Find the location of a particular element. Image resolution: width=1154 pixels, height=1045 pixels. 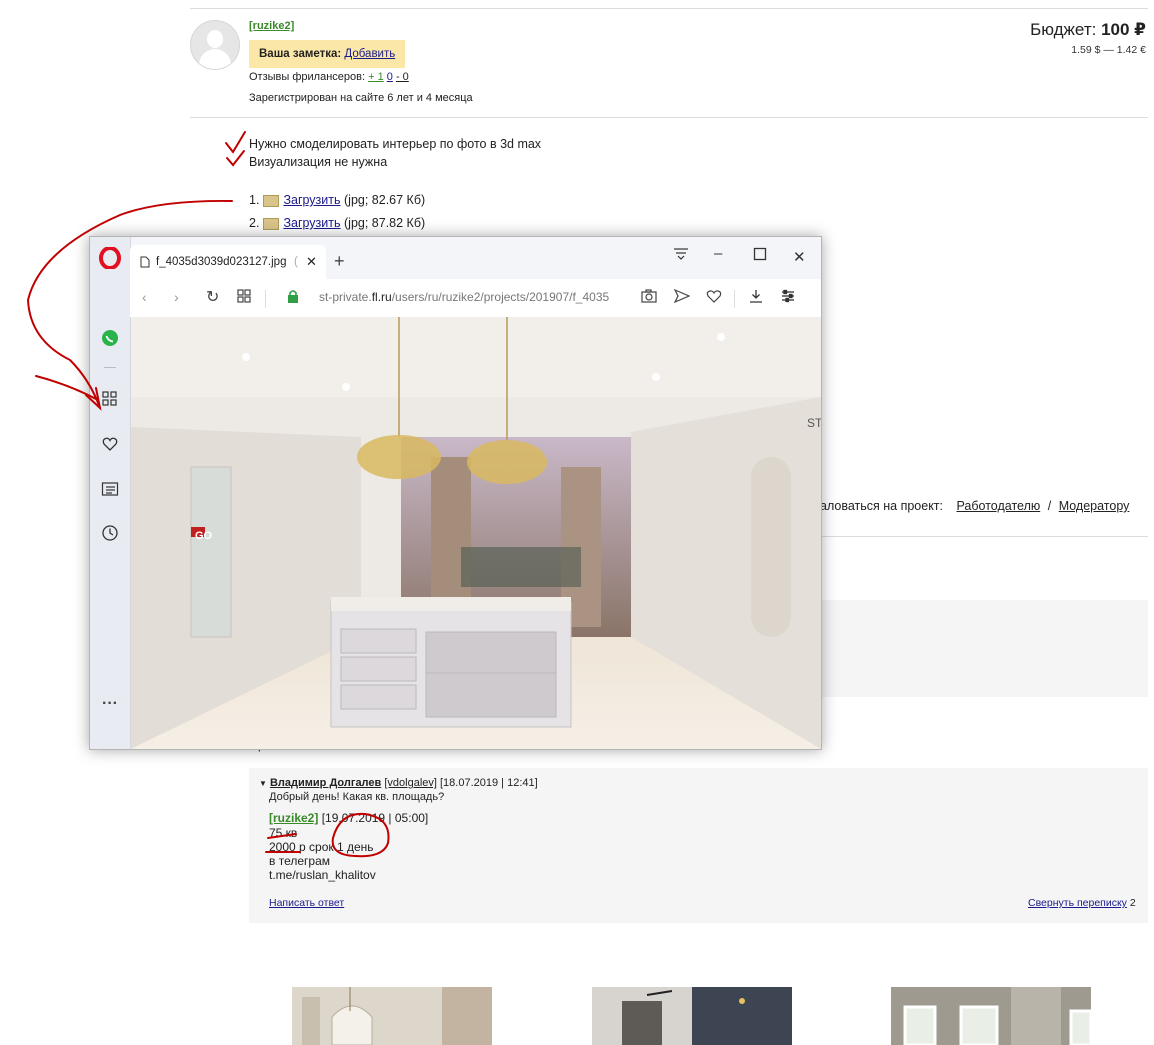

collapse-count: 2 is located at coordinates (1132, 903).